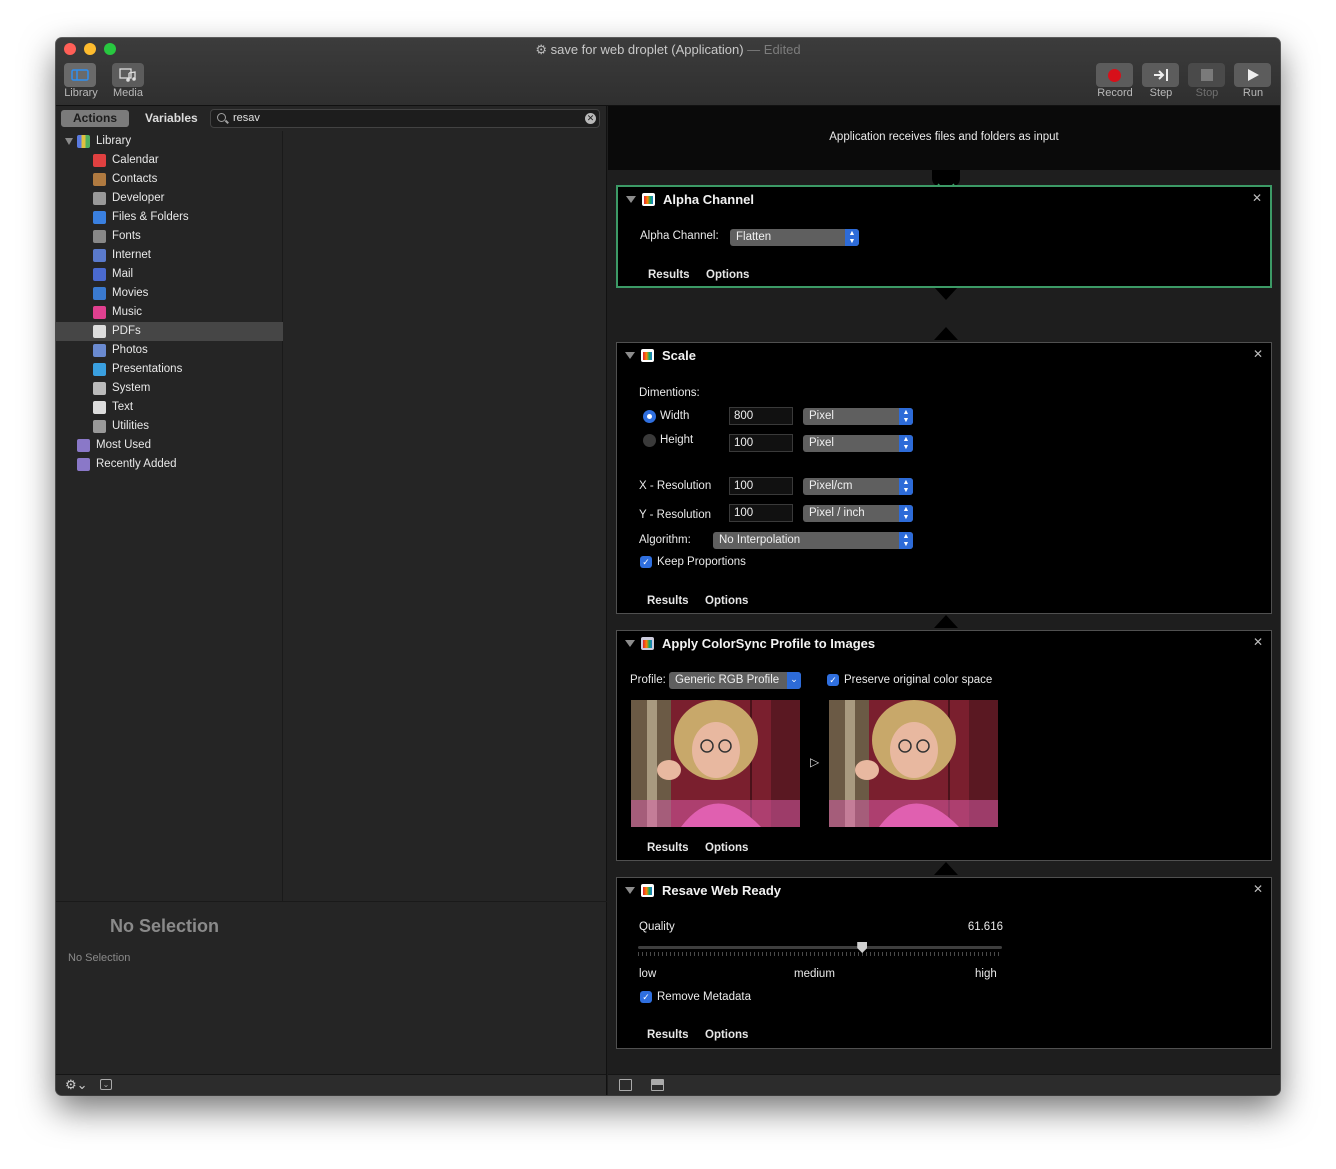 The height and width of the screenshot is (1169, 1336). Describe the element at coordinates (815, 762) in the screenshot. I see `arrow-right-icon: ▷` at that location.